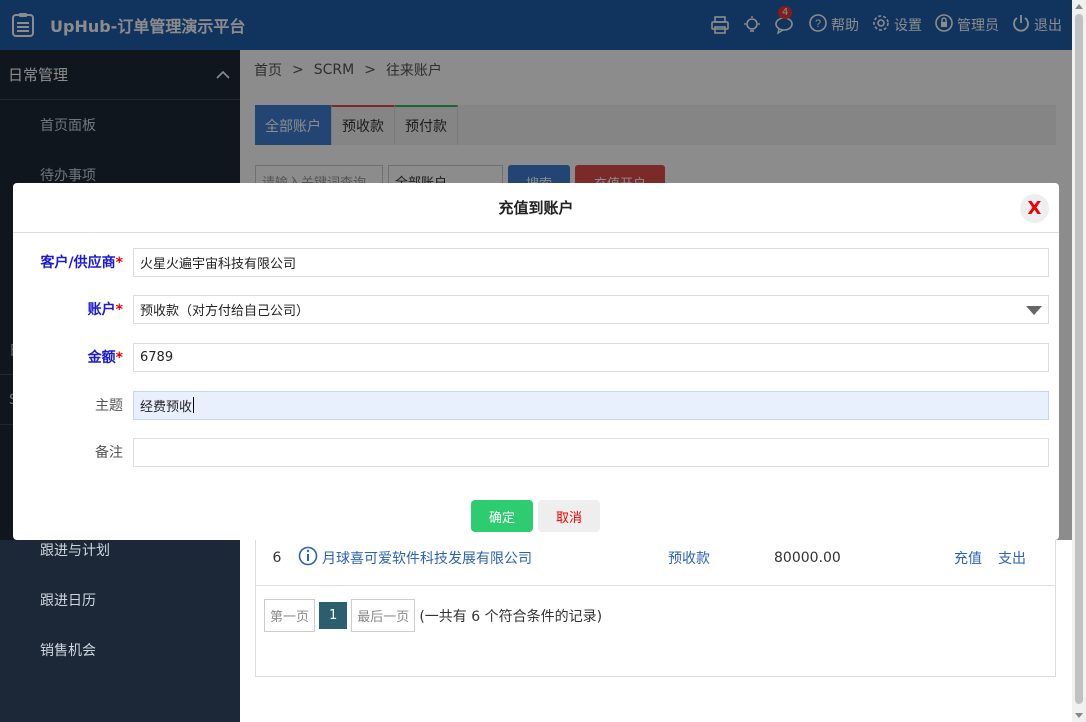 Image resolution: width=1086 pixels, height=722 pixels. I want to click on subject-row: 主题 经费预收, so click(536, 405).